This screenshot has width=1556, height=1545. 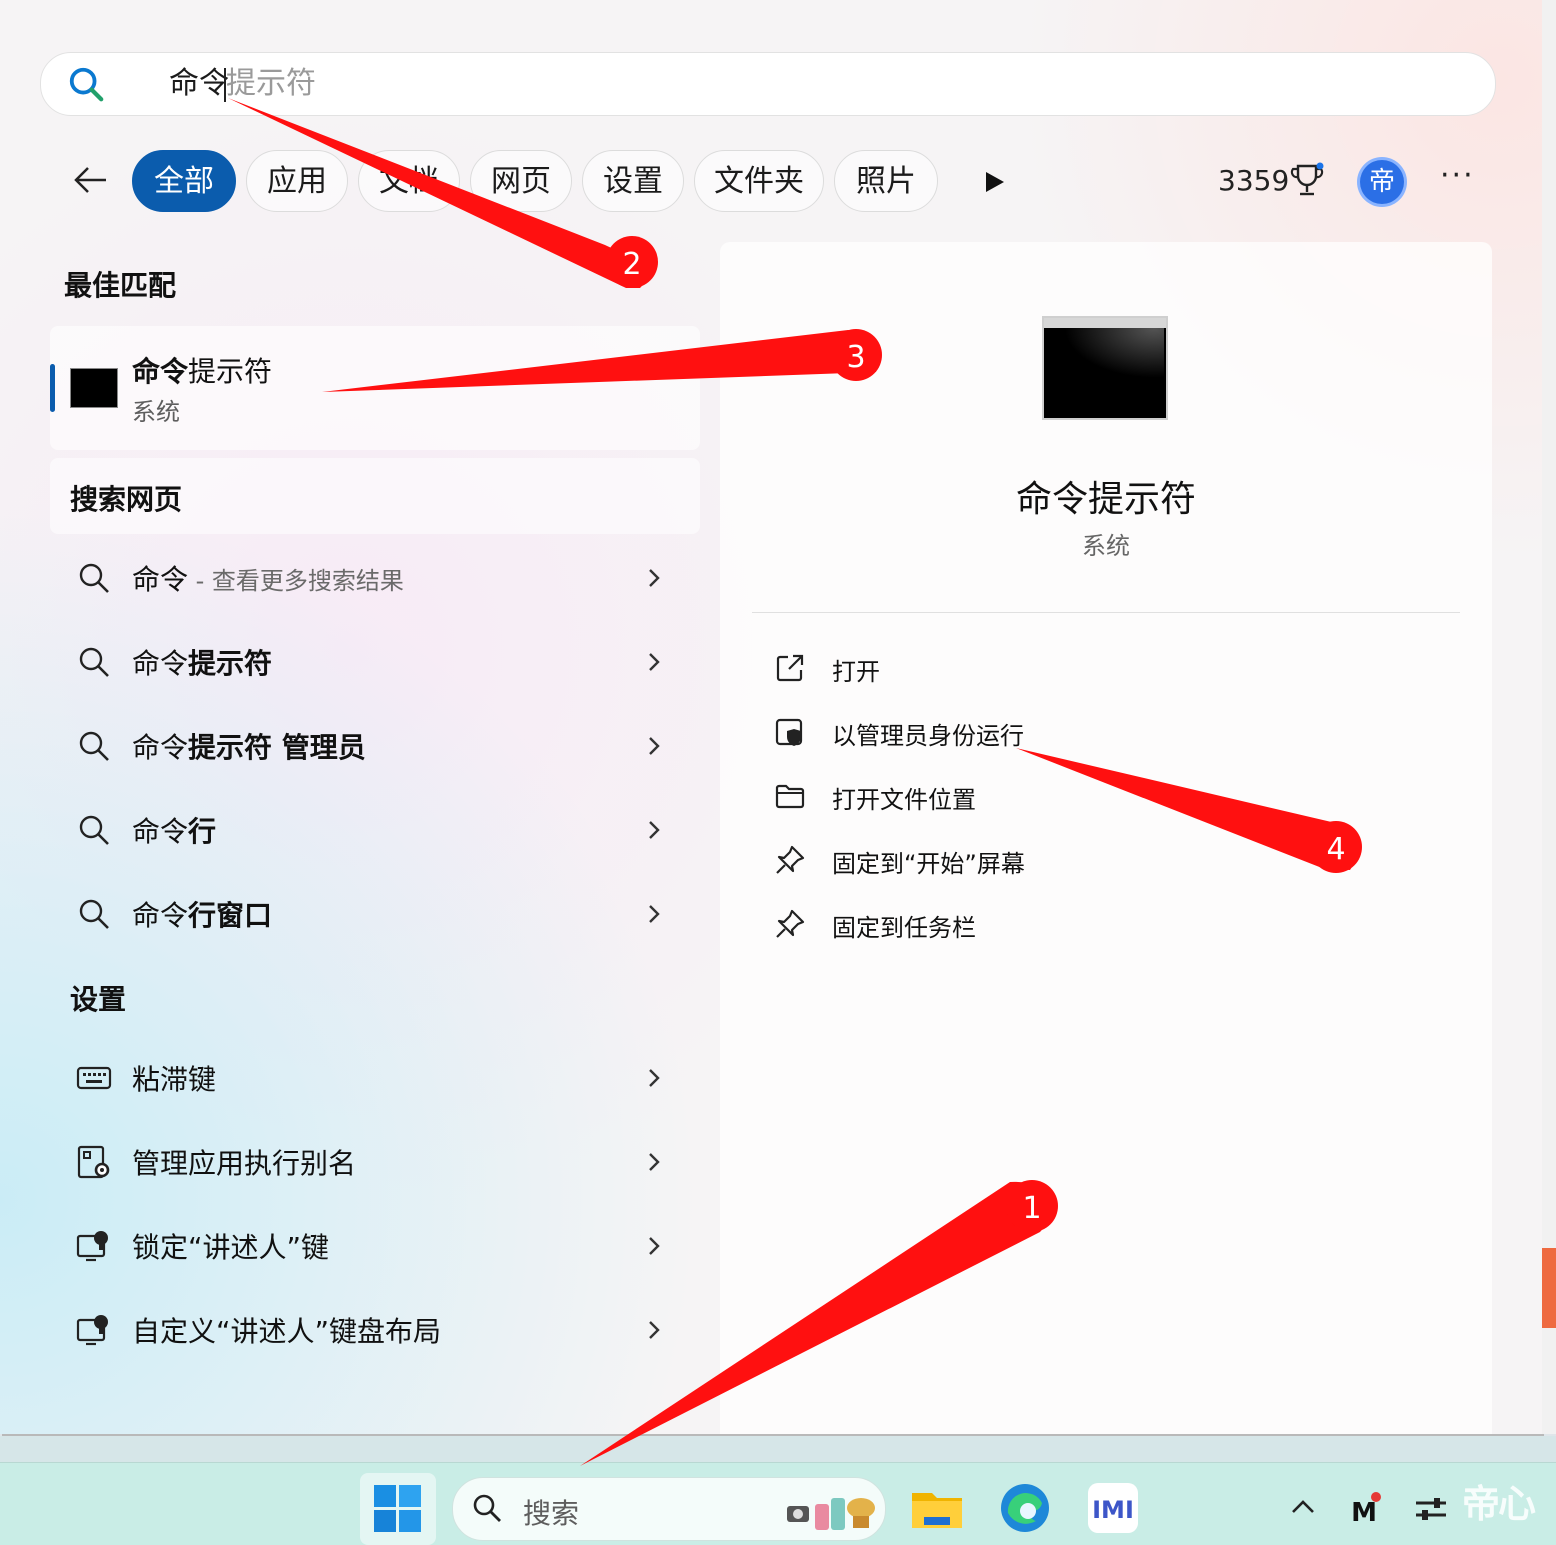 What do you see at coordinates (789, 732) in the screenshot?
I see `shield-admin-icon` at bounding box center [789, 732].